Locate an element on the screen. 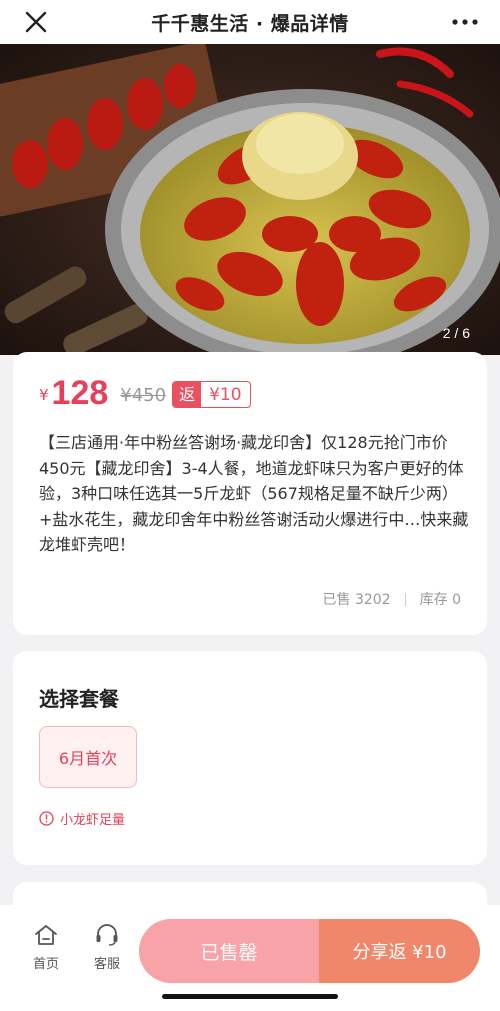 This screenshot has height=1011, width=500. rebate-badge: 返 ¥10 is located at coordinates (211, 394).